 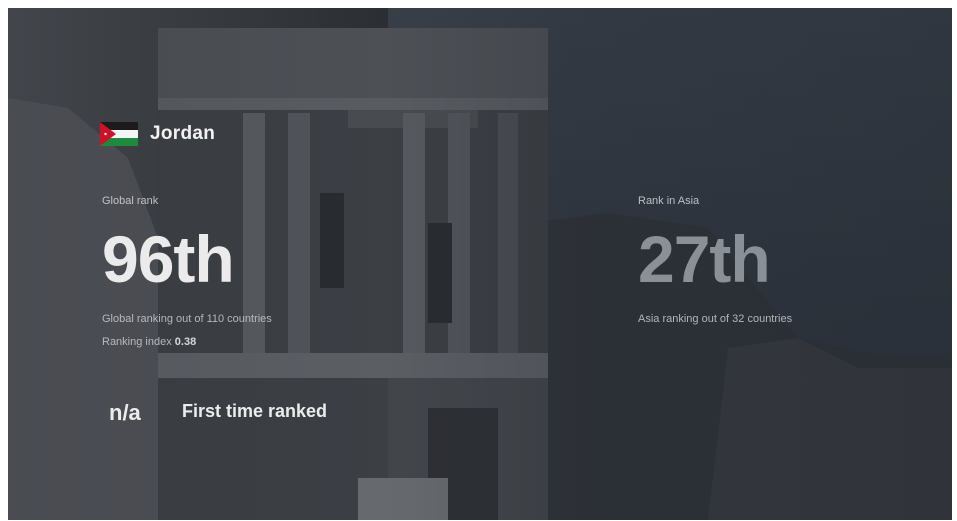 What do you see at coordinates (138, 342) in the screenshot?
I see `ranking-index-label: Ranking index` at bounding box center [138, 342].